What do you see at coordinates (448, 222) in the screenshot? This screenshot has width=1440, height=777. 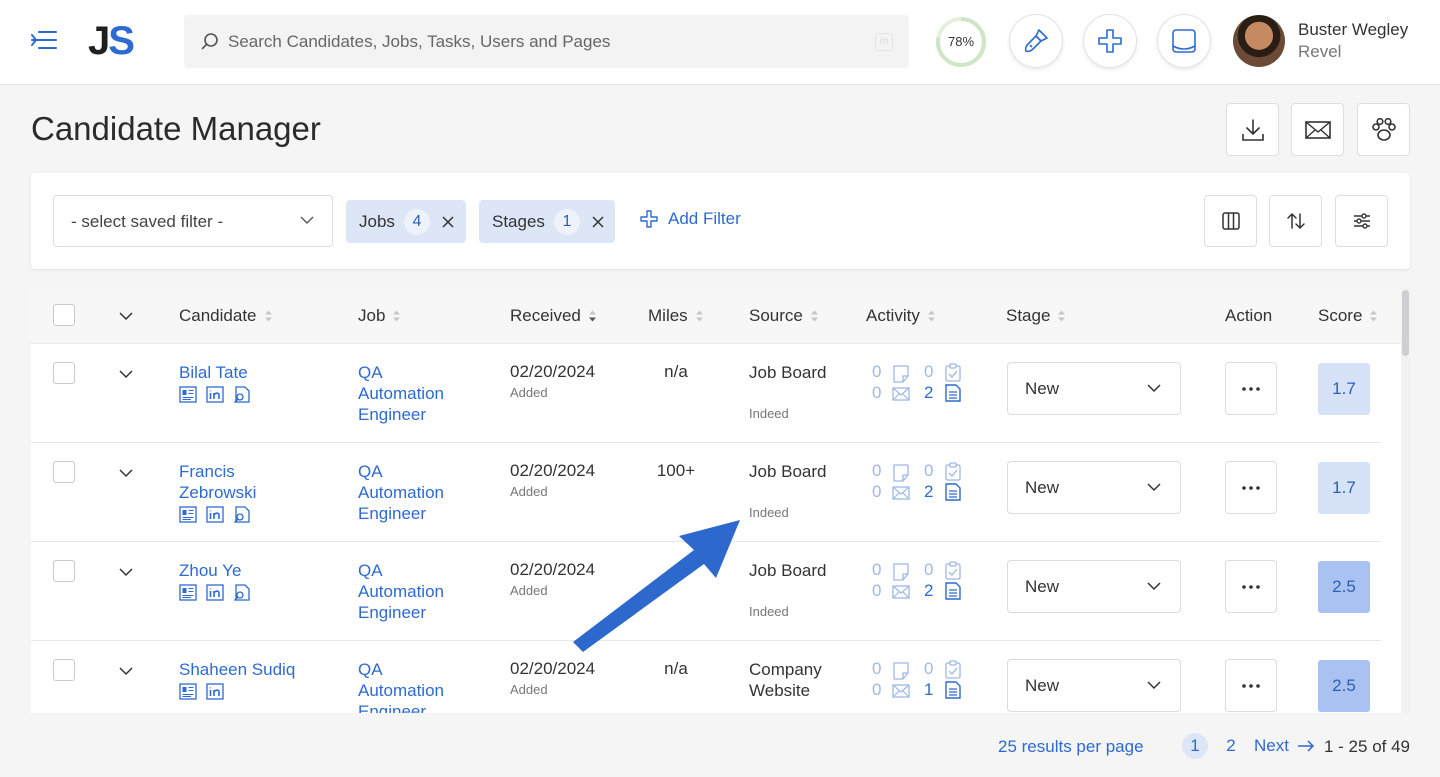 I see `close-icon` at bounding box center [448, 222].